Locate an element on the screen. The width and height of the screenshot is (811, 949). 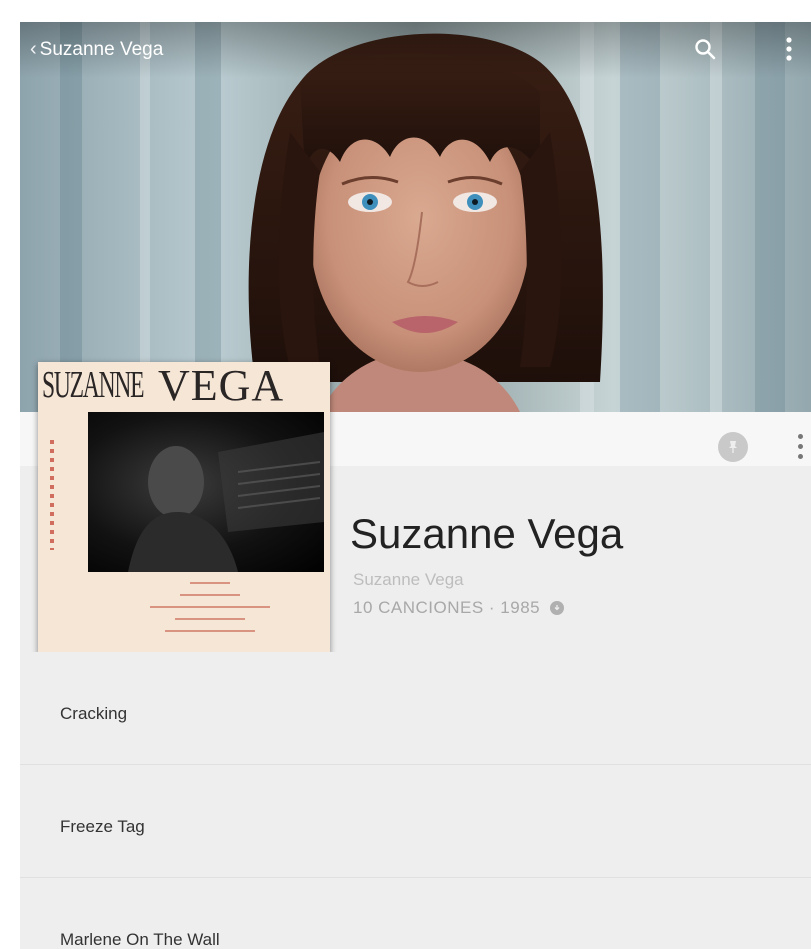
album-more-button is located at coordinates (800, 446).